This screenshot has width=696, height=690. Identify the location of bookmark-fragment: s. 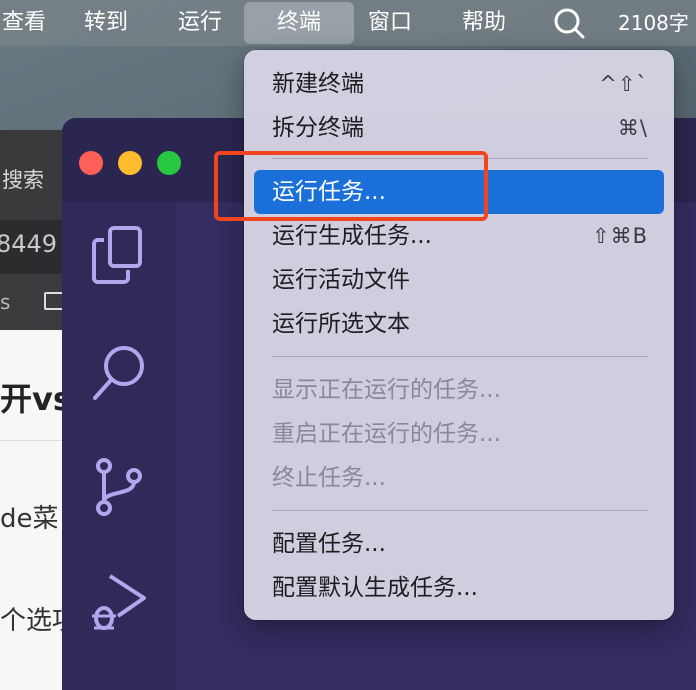
(5, 302).